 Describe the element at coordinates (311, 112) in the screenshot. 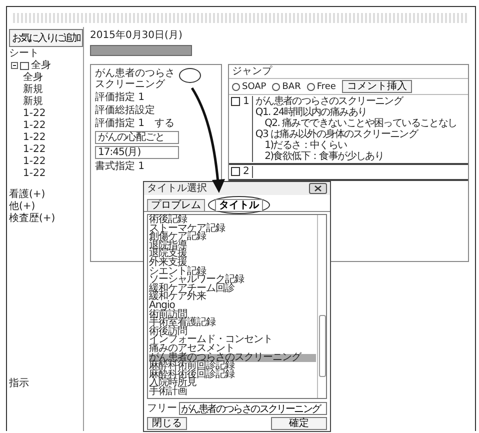

I see `note-line: Q1. 24時間以内の痛みあり` at that location.